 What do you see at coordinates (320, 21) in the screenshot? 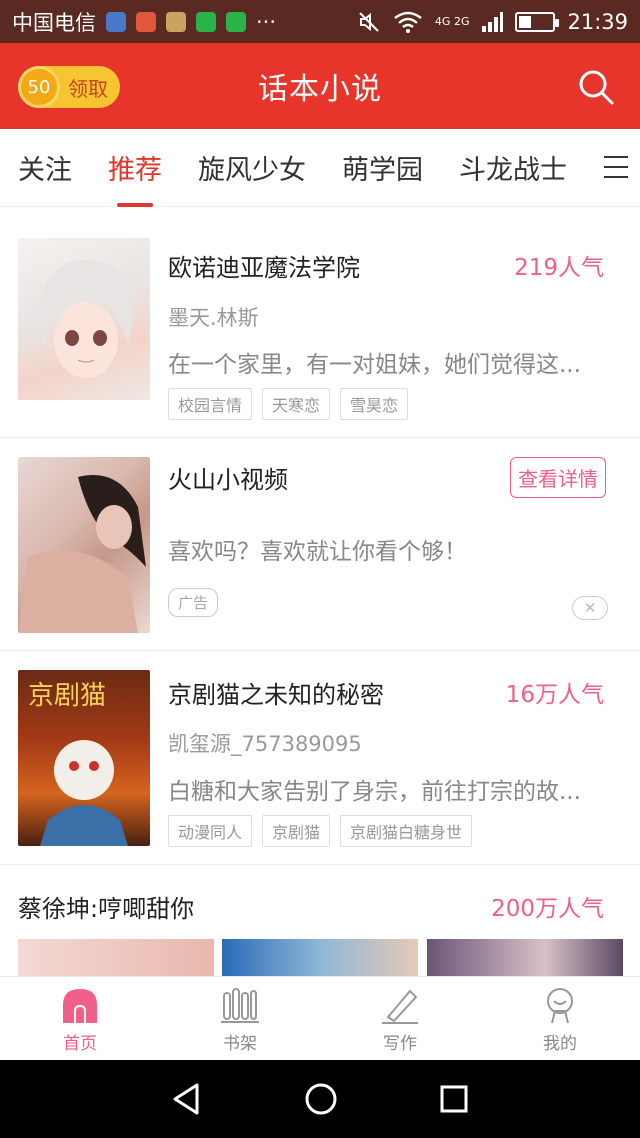
I see `status-bar: 中国电信 ··· 4G 2G 21:39` at bounding box center [320, 21].